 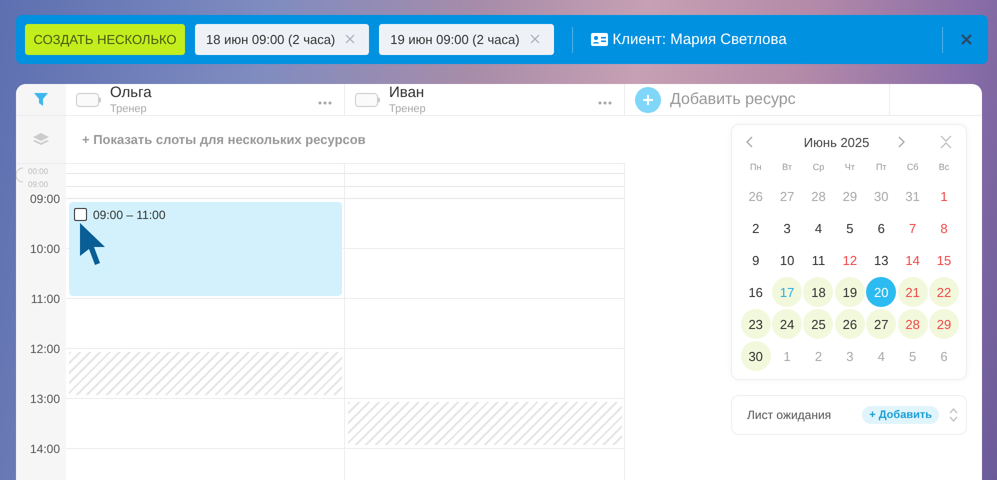 What do you see at coordinates (129, 215) in the screenshot?
I see `booking-time: 09:00 – 11:00` at bounding box center [129, 215].